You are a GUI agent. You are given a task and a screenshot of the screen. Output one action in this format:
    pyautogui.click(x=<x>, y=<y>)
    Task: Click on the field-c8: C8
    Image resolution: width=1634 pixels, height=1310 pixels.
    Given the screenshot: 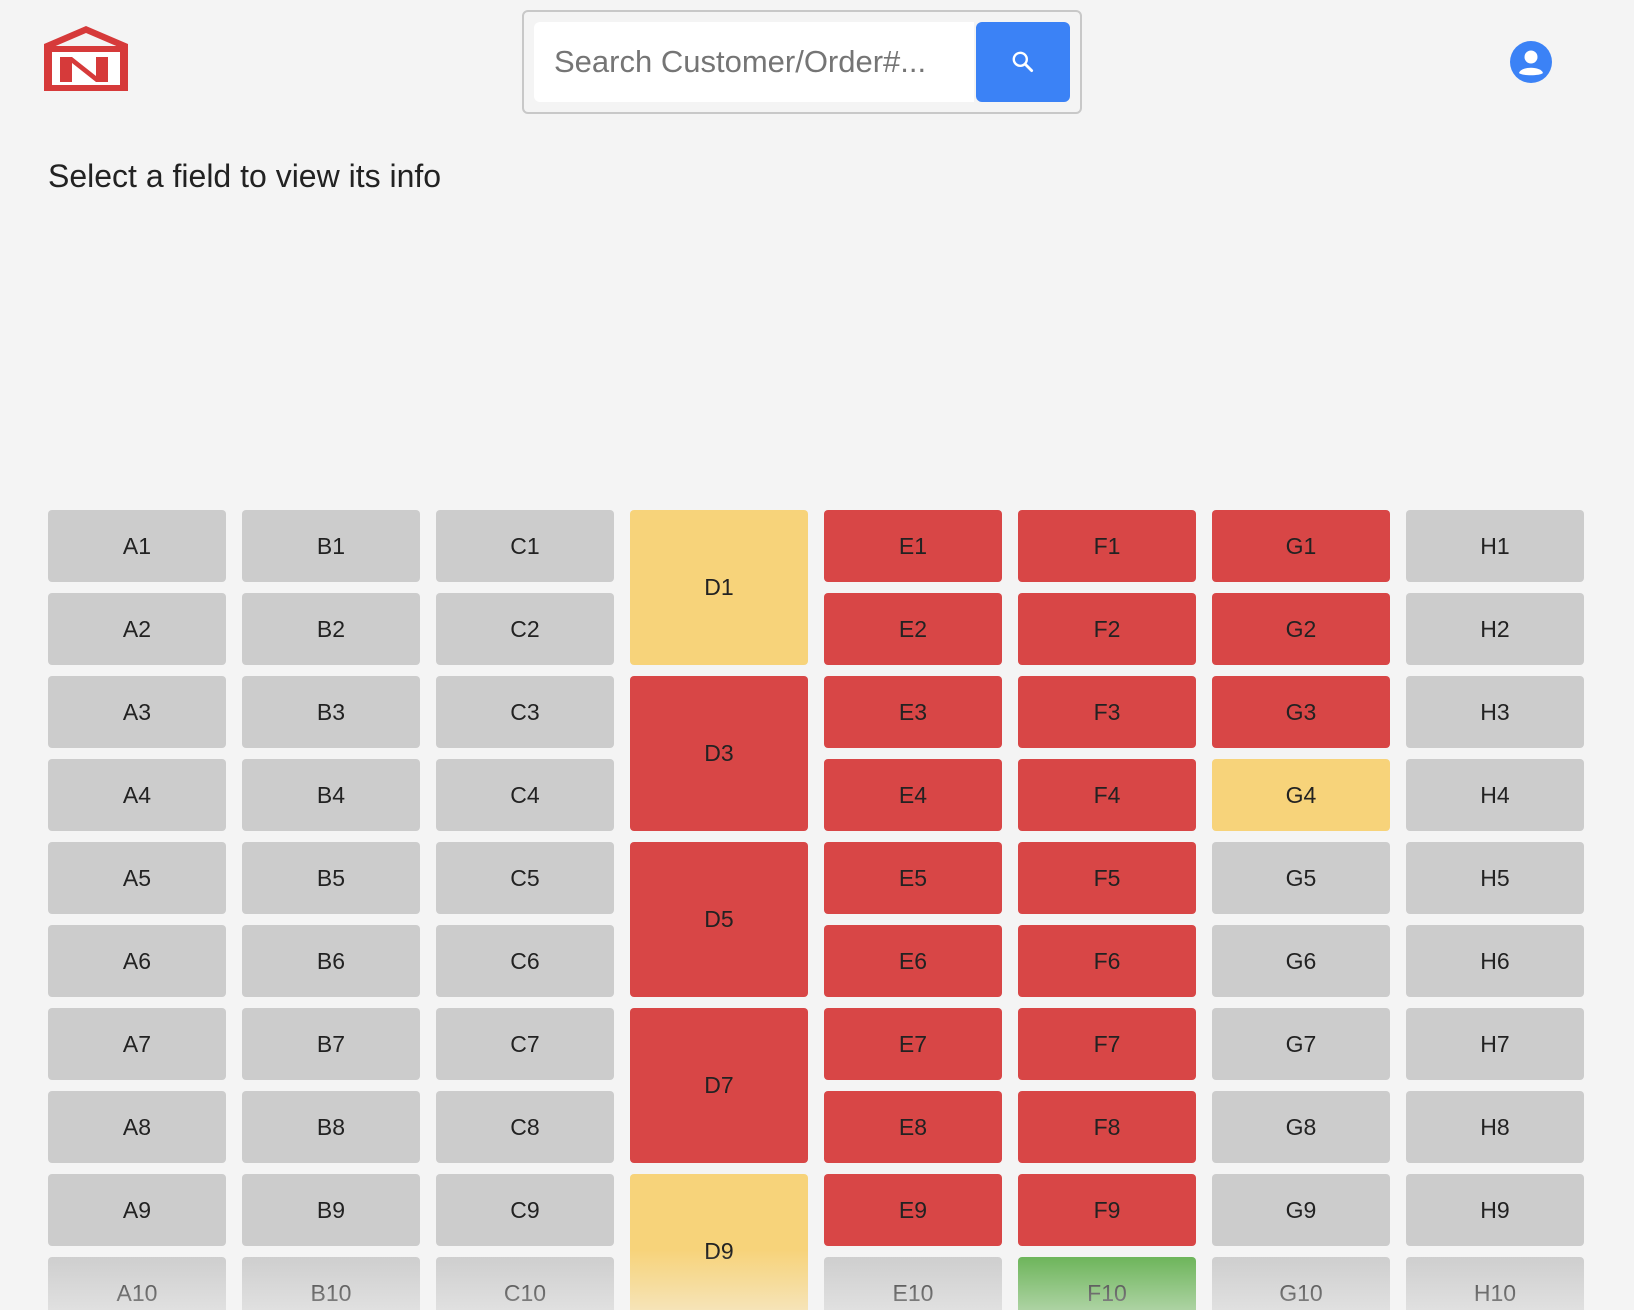 What is the action you would take?
    pyautogui.click(x=525, y=1127)
    